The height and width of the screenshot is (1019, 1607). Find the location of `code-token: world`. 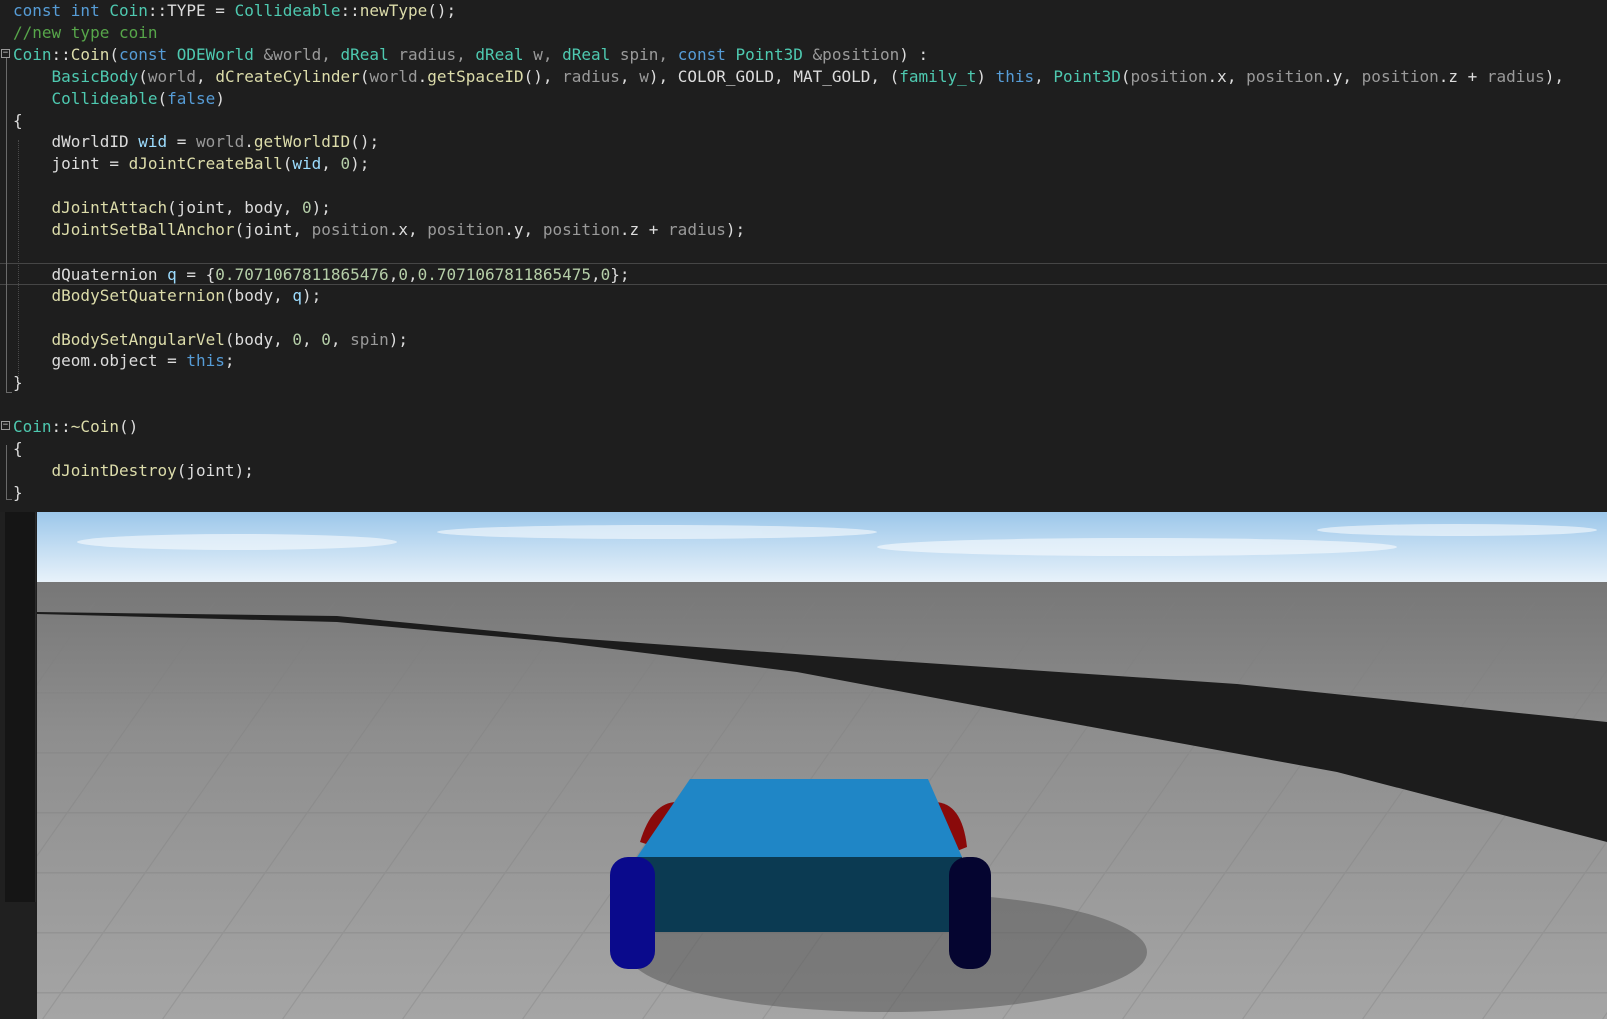

code-token: world is located at coordinates (220, 142).